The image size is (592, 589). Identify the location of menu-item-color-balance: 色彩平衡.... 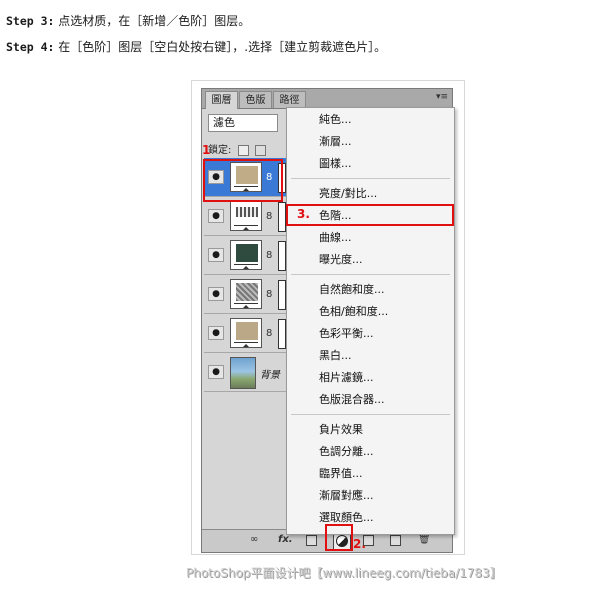
(346, 334).